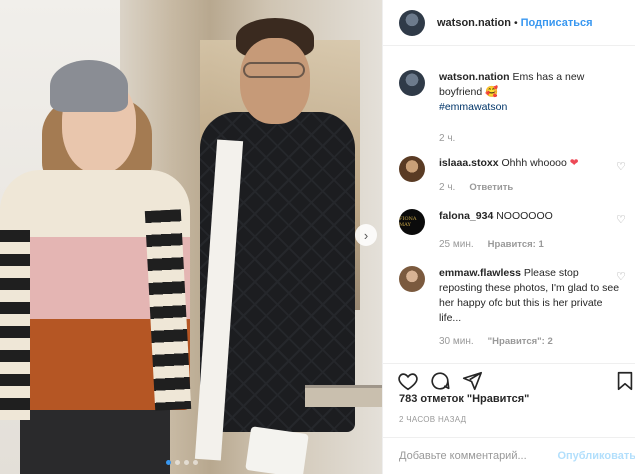 The height and width of the screenshot is (474, 635). Describe the element at coordinates (447, 138) in the screenshot. I see `caption-time: 2 ч.` at that location.